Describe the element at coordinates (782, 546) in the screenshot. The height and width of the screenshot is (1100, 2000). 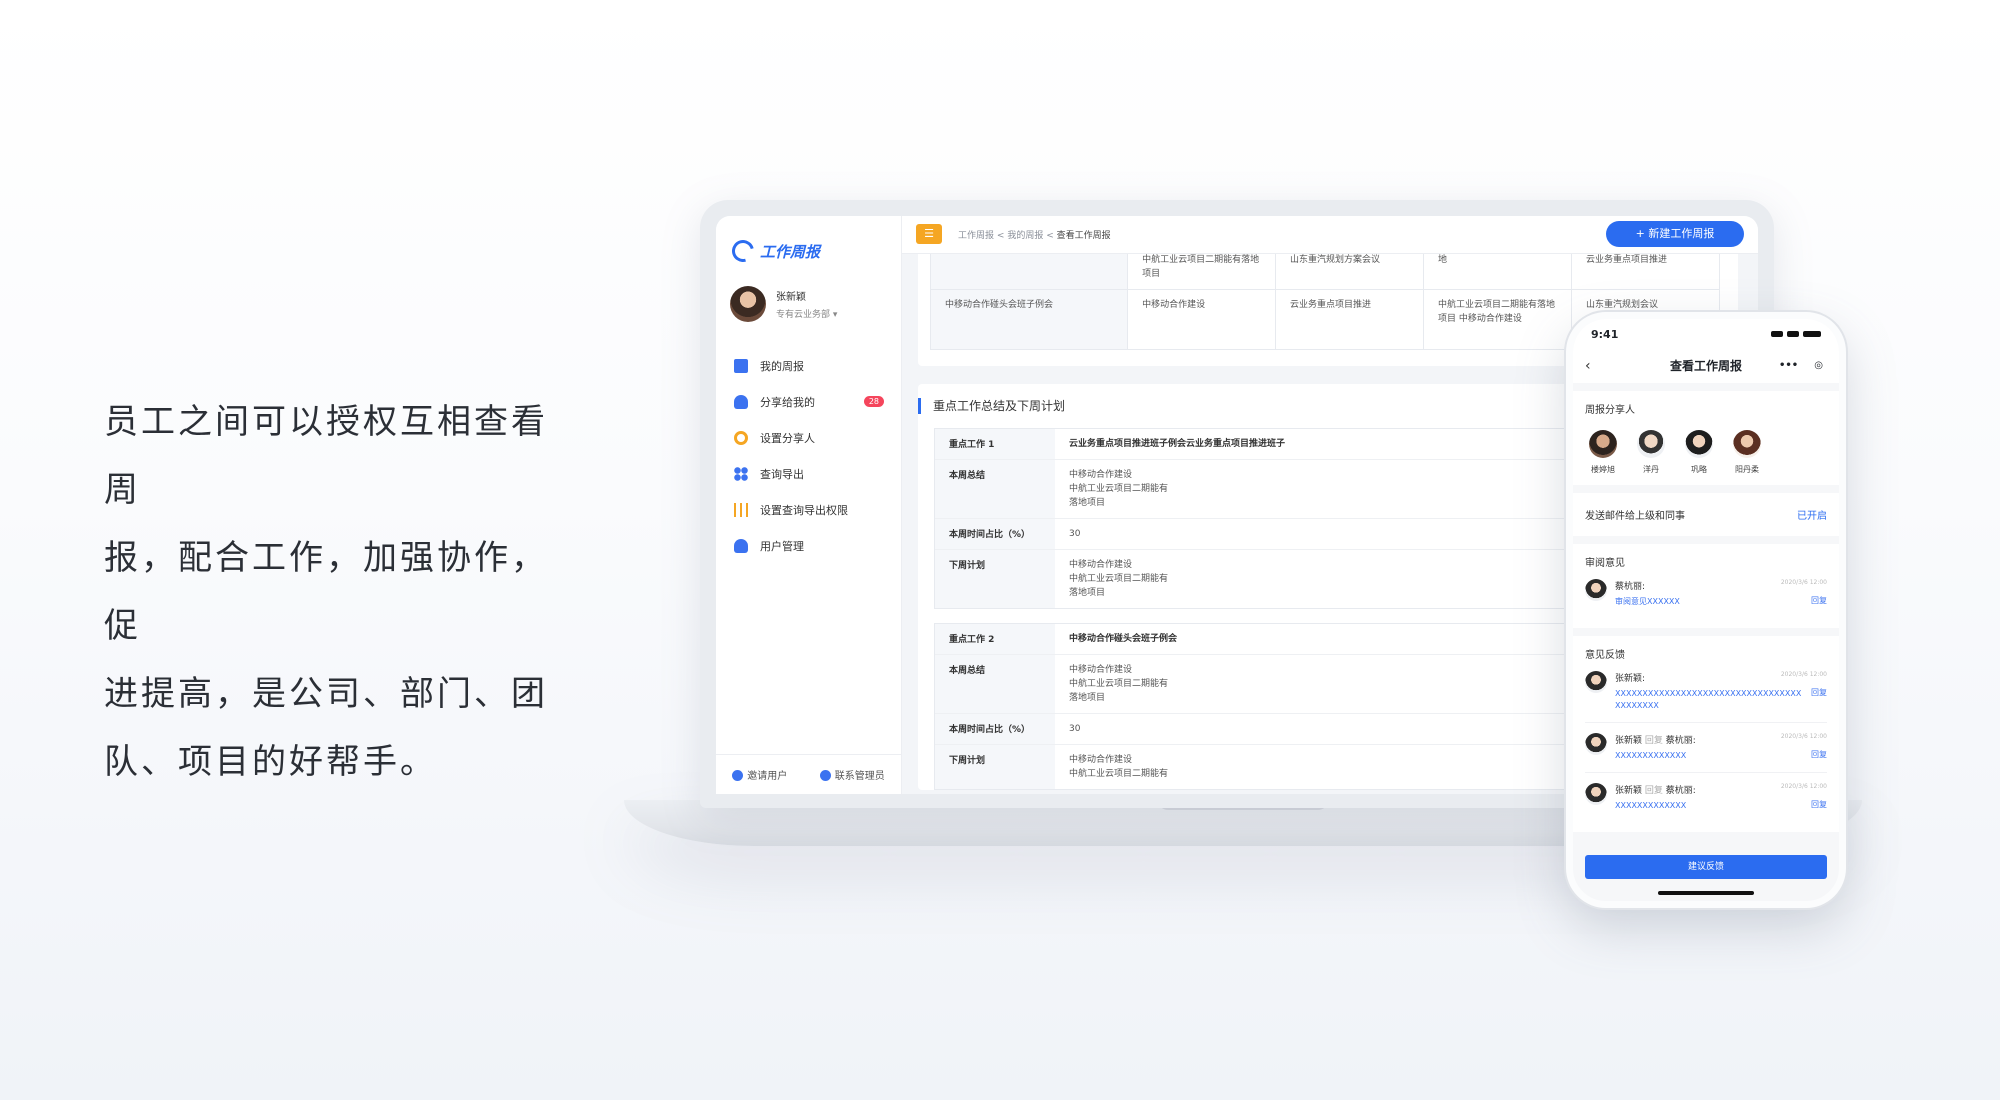
I see `sidebar-item-label: 用户管理` at that location.